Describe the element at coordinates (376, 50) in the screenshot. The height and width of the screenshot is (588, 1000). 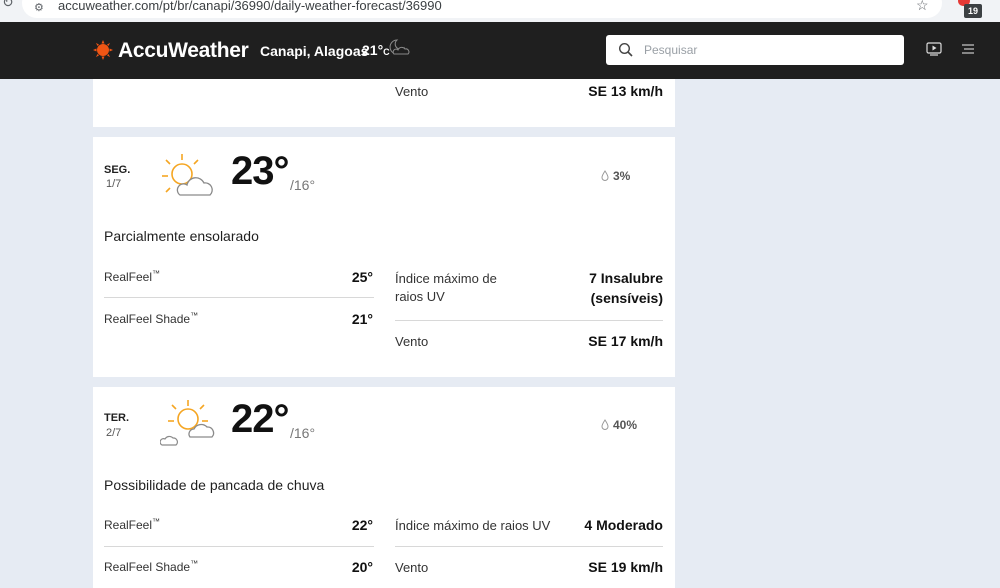
I see `current-temp: 21°C` at that location.